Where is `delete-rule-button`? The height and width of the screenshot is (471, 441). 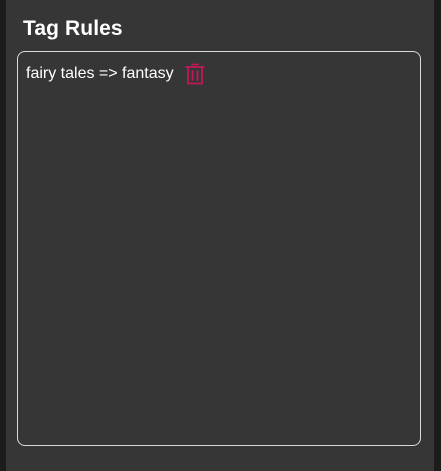
delete-rule-button is located at coordinates (195, 74).